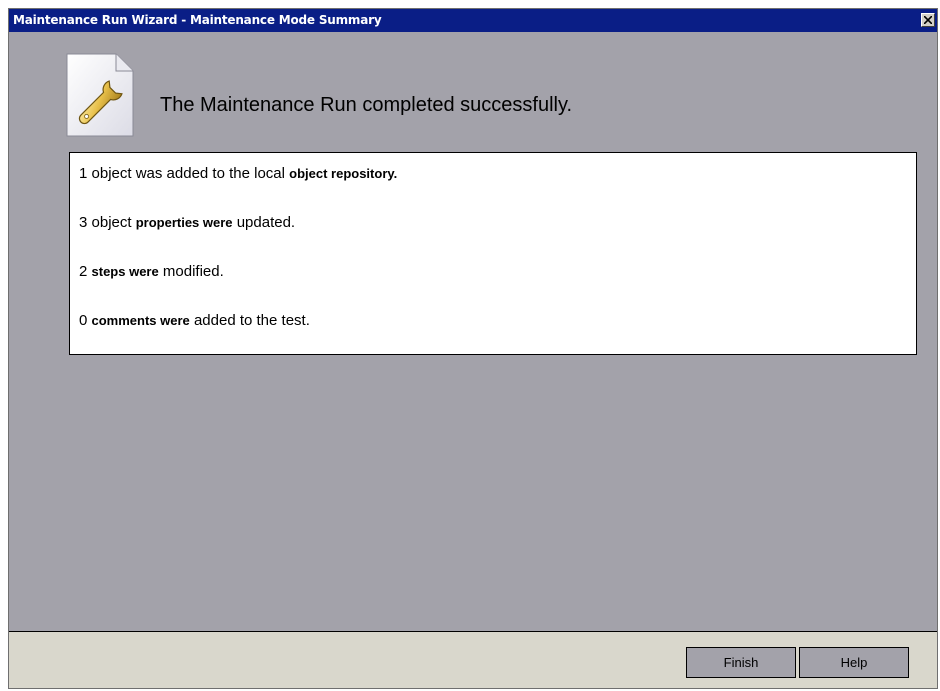  I want to click on summary-line-properties-updated: 3 object properties were updated., so click(187, 222).